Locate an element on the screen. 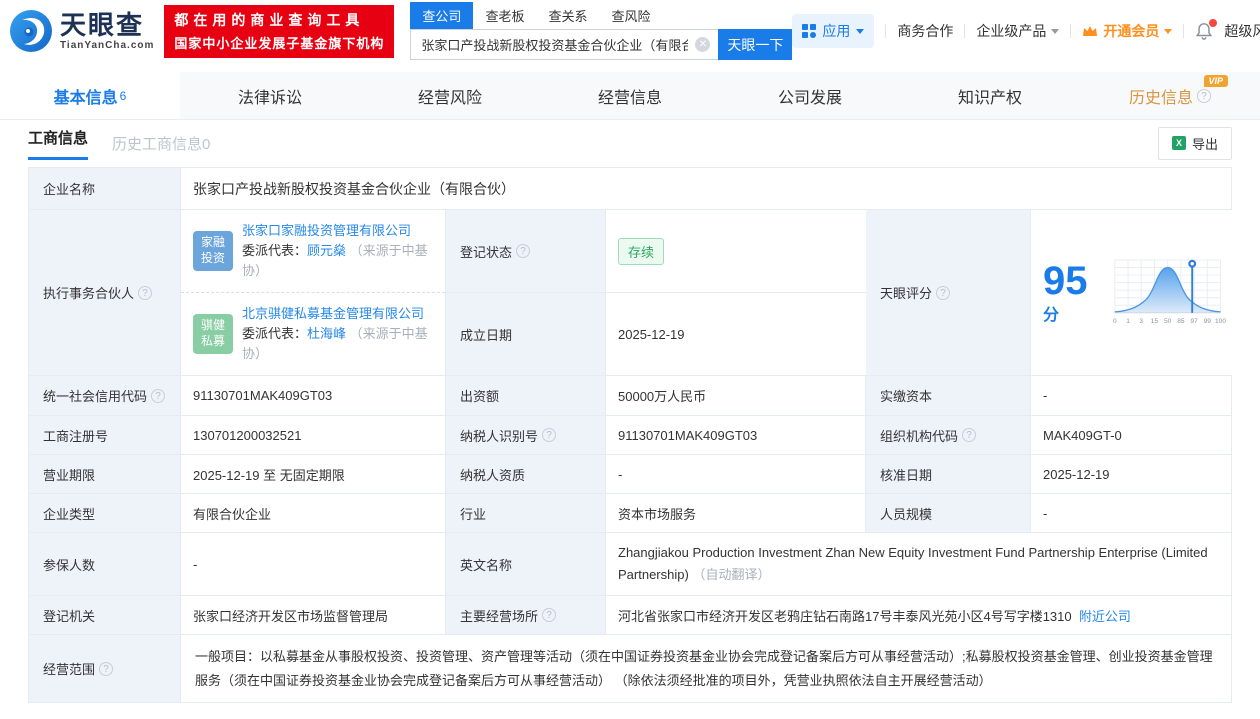 The width and height of the screenshot is (1260, 719). tab-label: 经营信息 is located at coordinates (629, 98).